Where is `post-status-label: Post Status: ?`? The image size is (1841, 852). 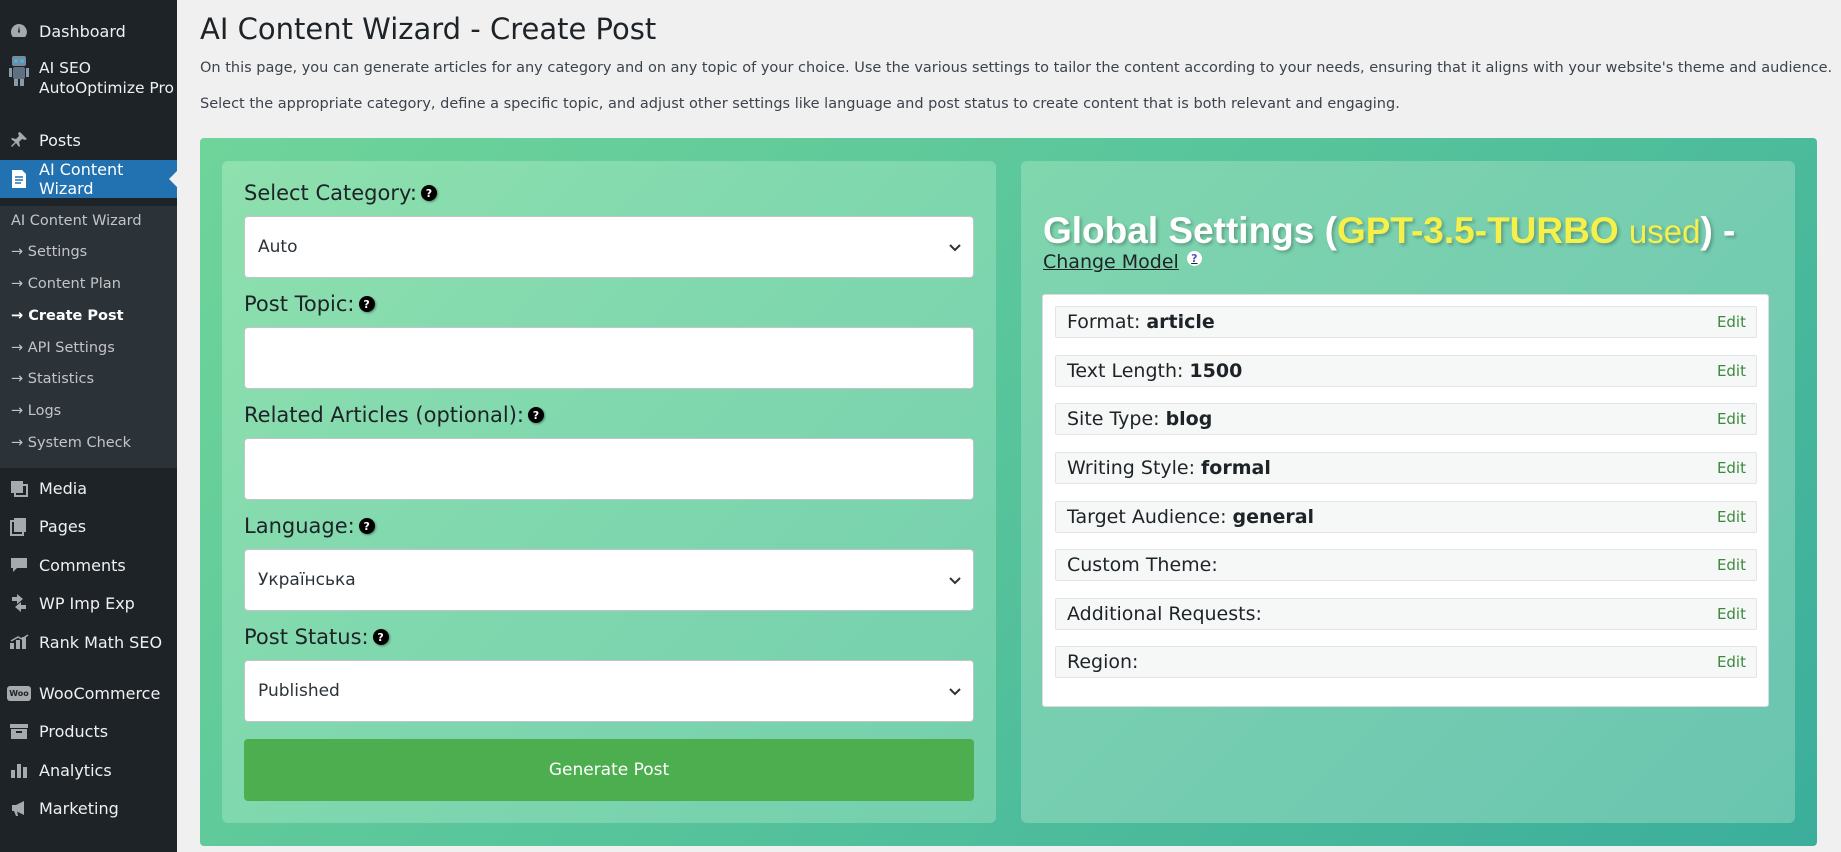
post-status-label: Post Status: ? is located at coordinates (316, 637).